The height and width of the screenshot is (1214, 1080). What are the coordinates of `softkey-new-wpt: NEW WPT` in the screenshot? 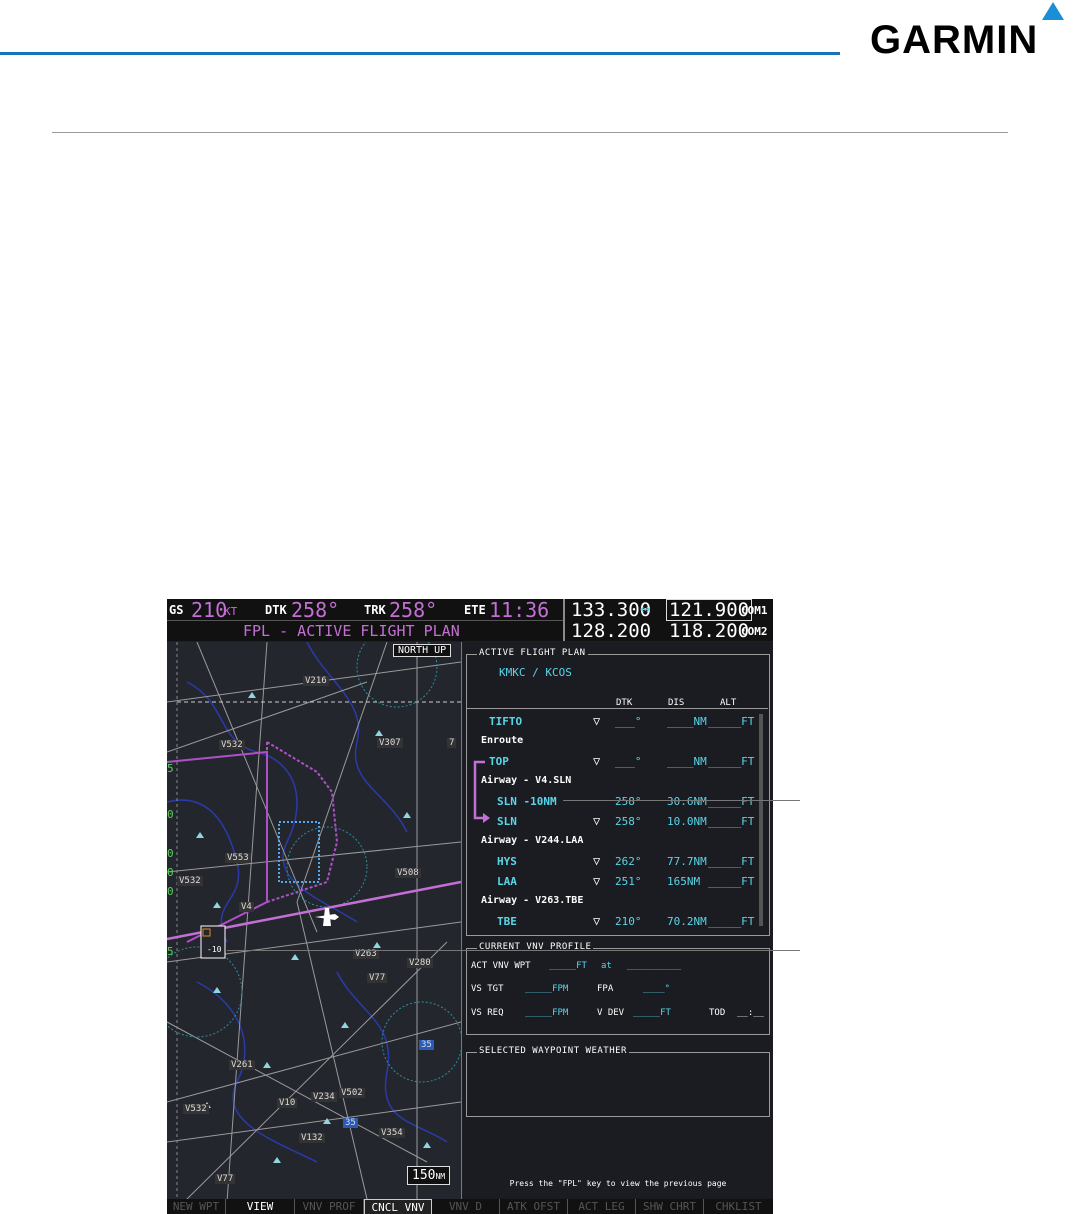 It's located at (196, 1206).